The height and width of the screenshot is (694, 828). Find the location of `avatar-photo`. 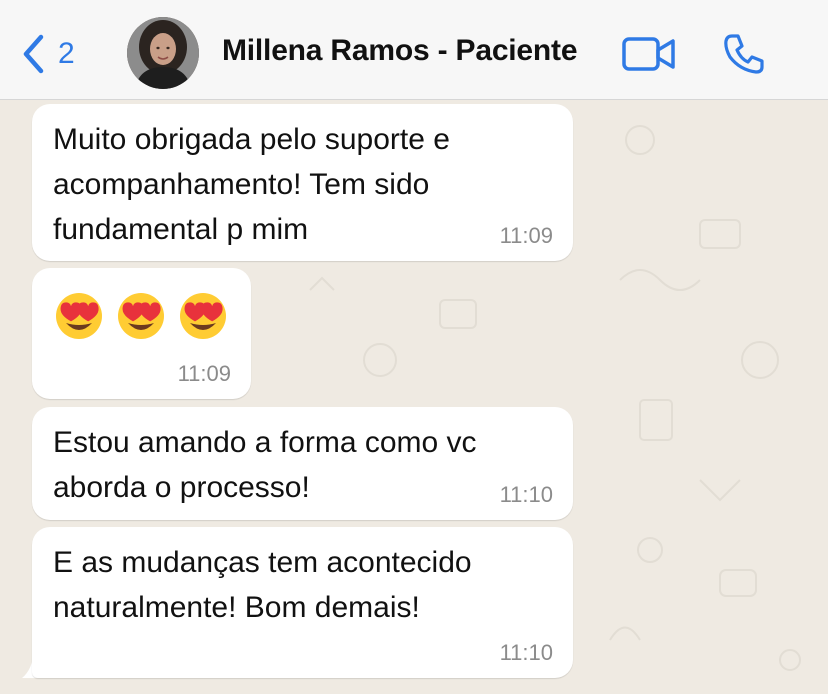

avatar-photo is located at coordinates (163, 53).